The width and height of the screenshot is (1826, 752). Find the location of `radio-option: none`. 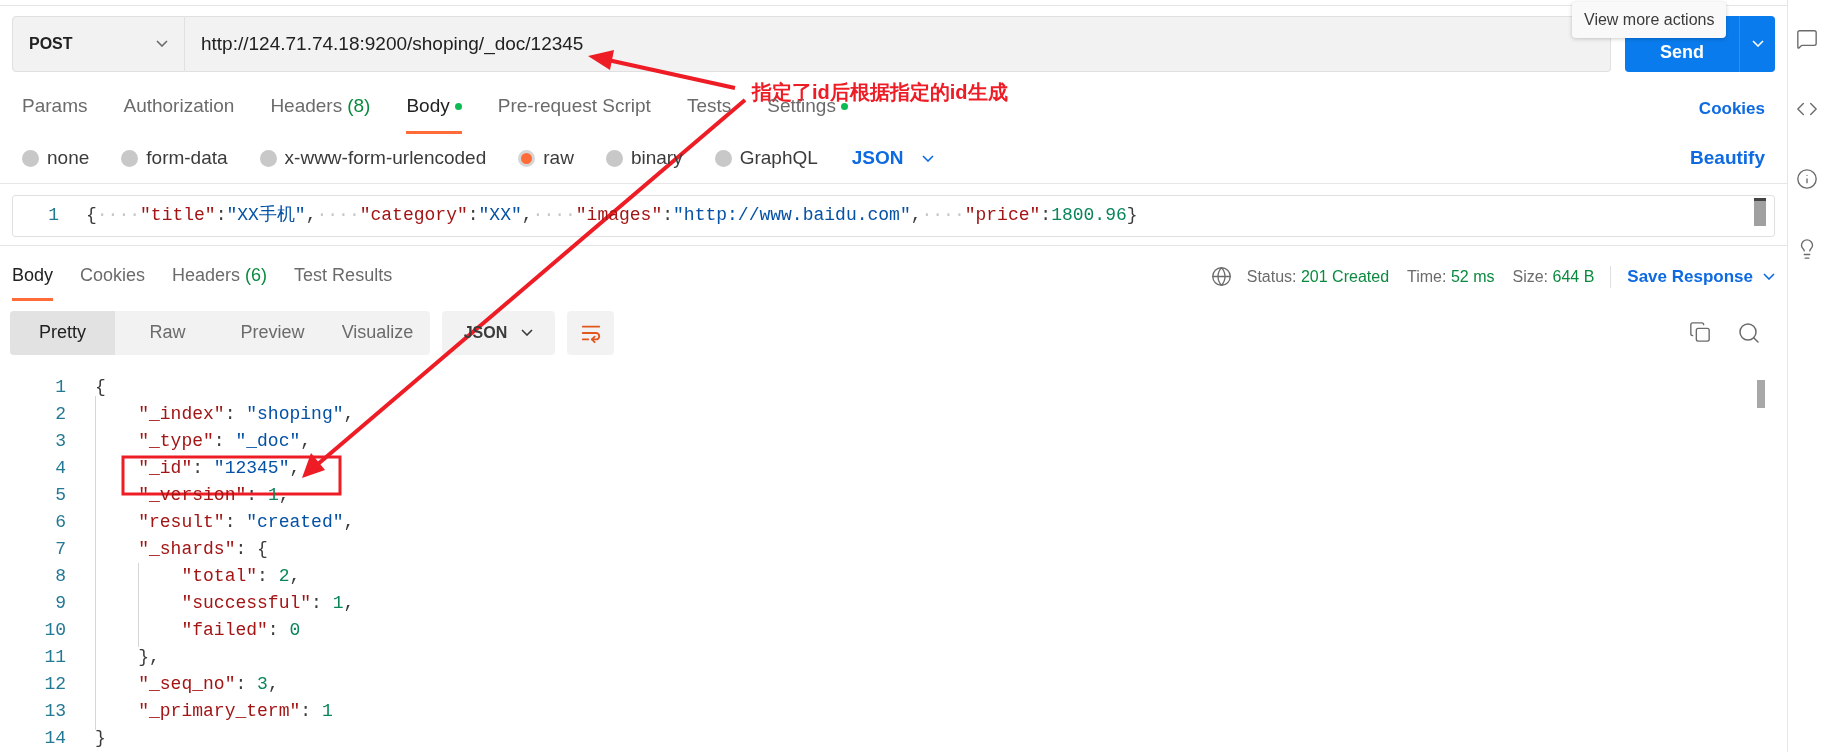

radio-option: none is located at coordinates (56, 158).